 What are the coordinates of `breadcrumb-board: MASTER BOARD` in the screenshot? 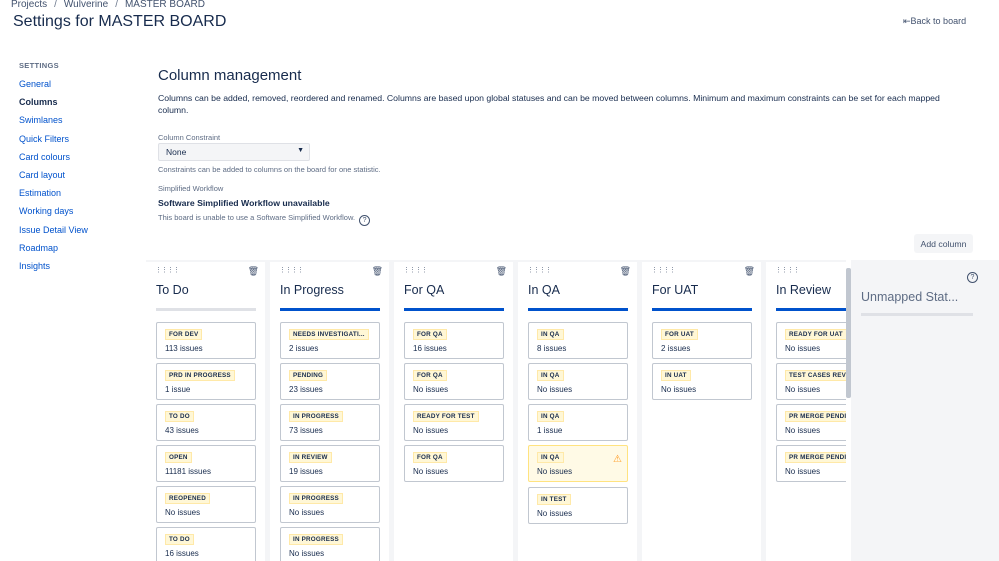 It's located at (165, 5).